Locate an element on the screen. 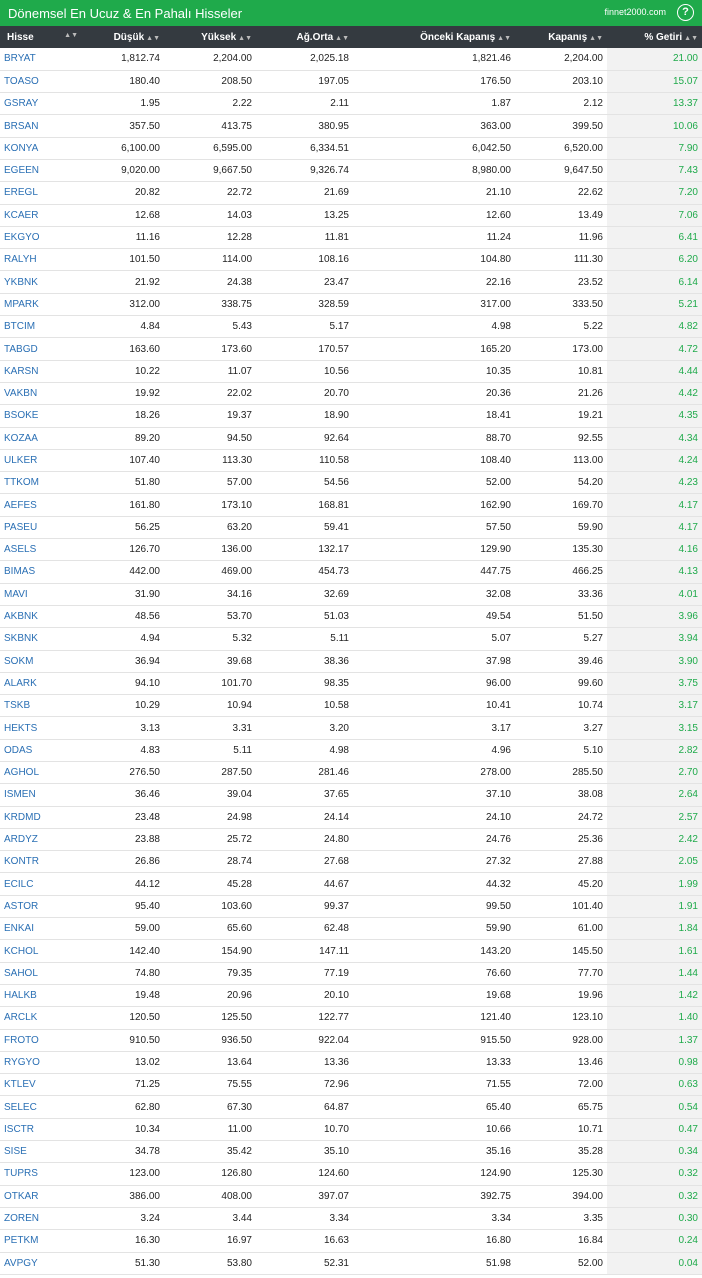  table-row: TSKB 10.29 10.94 10.58 10.41 10.74 3.17 is located at coordinates (351, 706).